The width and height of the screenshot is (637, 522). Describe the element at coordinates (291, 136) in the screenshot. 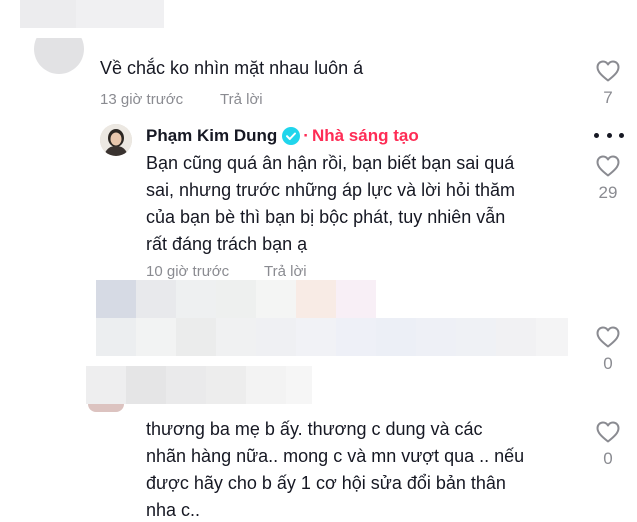

I see `verified-check-icon` at that location.